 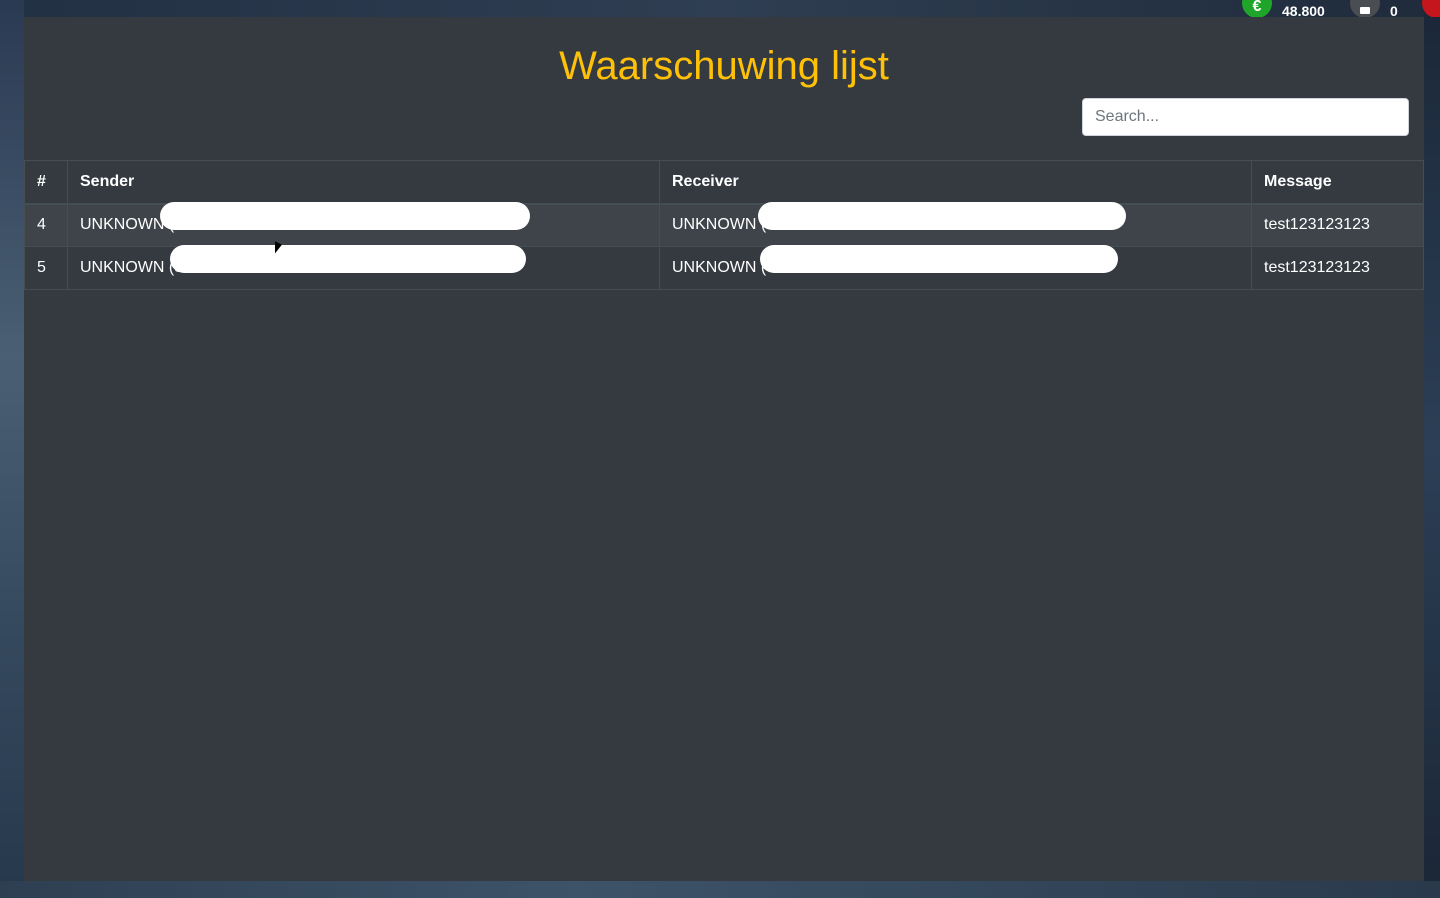 What do you see at coordinates (724, 66) in the screenshot?
I see `page-title: Waarschuwing lijst` at bounding box center [724, 66].